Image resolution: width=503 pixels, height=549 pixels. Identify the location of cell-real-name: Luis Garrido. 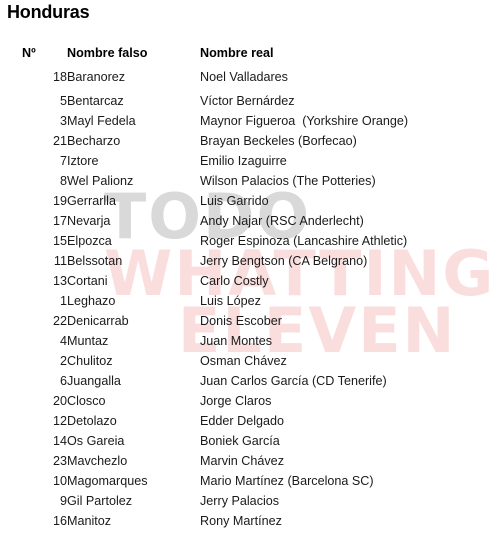
(234, 201).